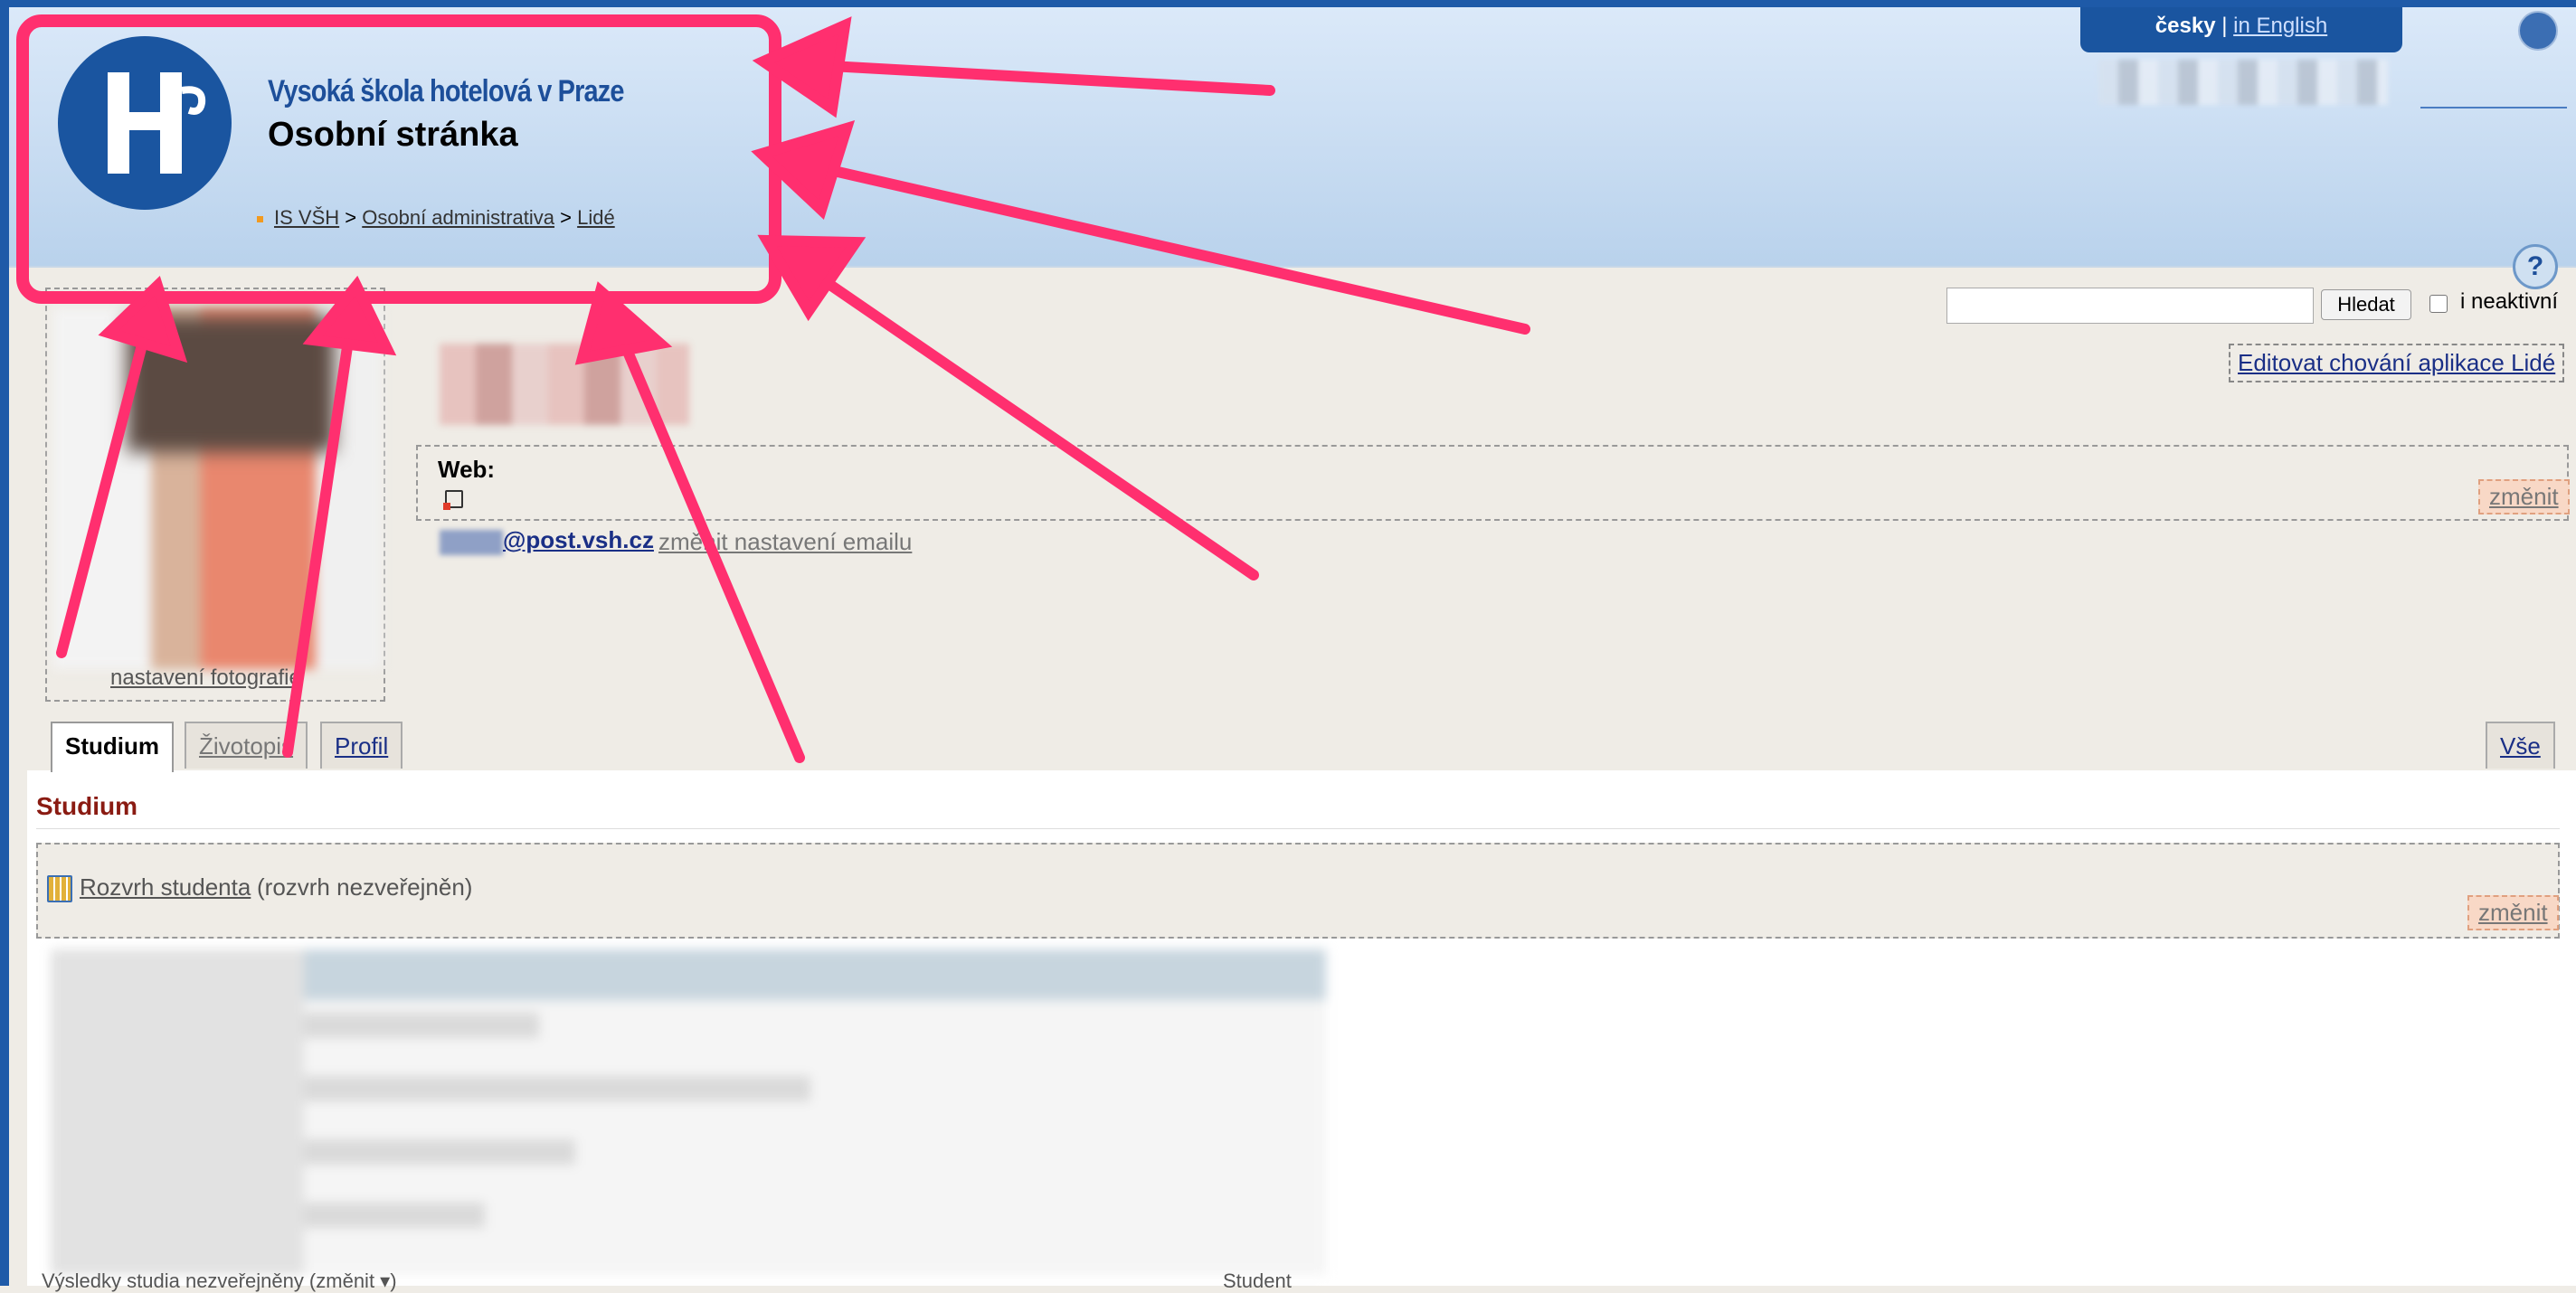 The height and width of the screenshot is (1293, 2576). I want to click on section-divider, so click(1298, 828).